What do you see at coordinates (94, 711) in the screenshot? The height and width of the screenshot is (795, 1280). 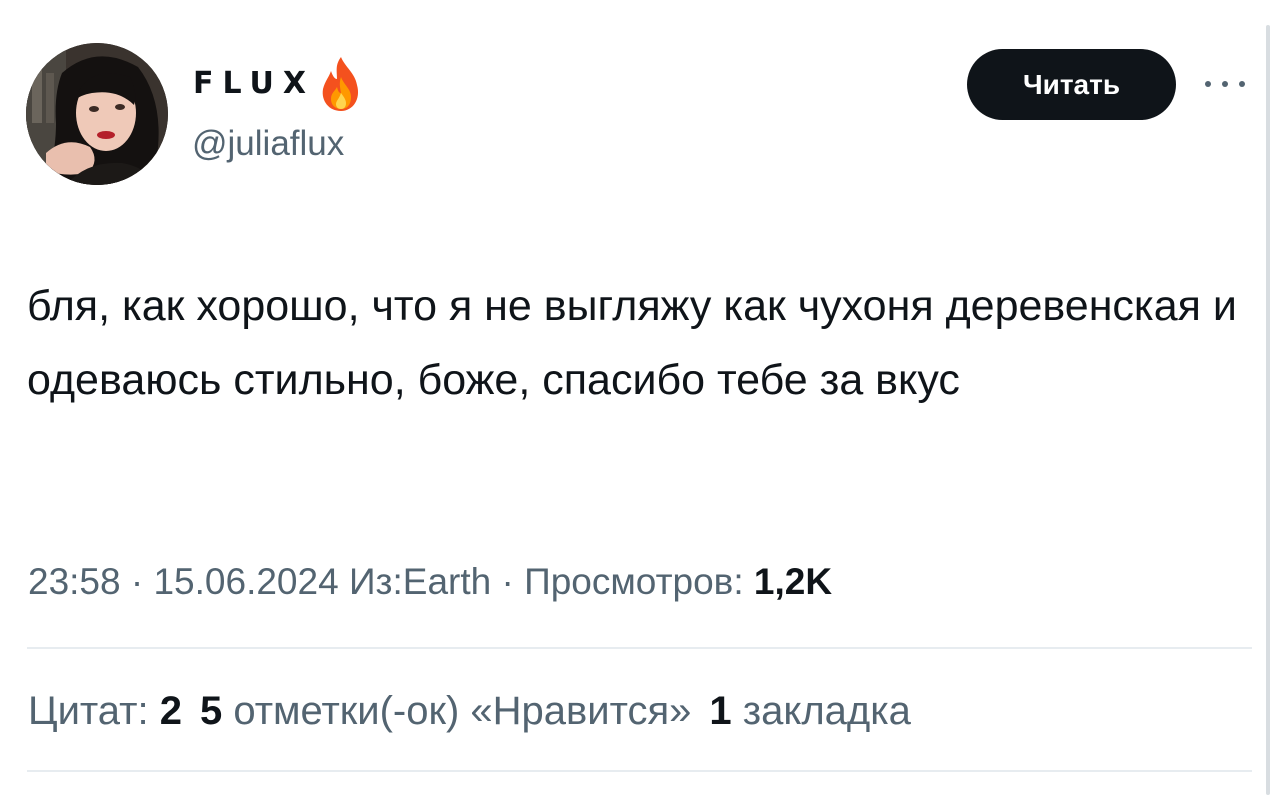 I see `quotes-label: Цитат:` at bounding box center [94, 711].